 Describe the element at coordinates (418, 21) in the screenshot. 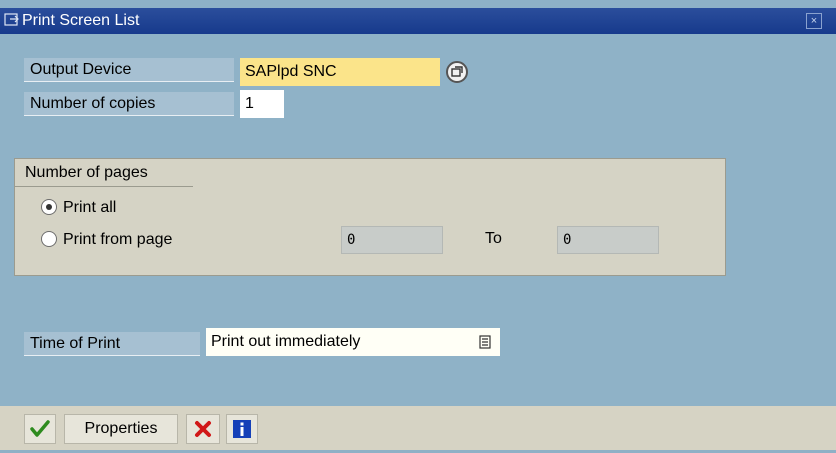

I see `title-bar: Print Screen List ×` at that location.